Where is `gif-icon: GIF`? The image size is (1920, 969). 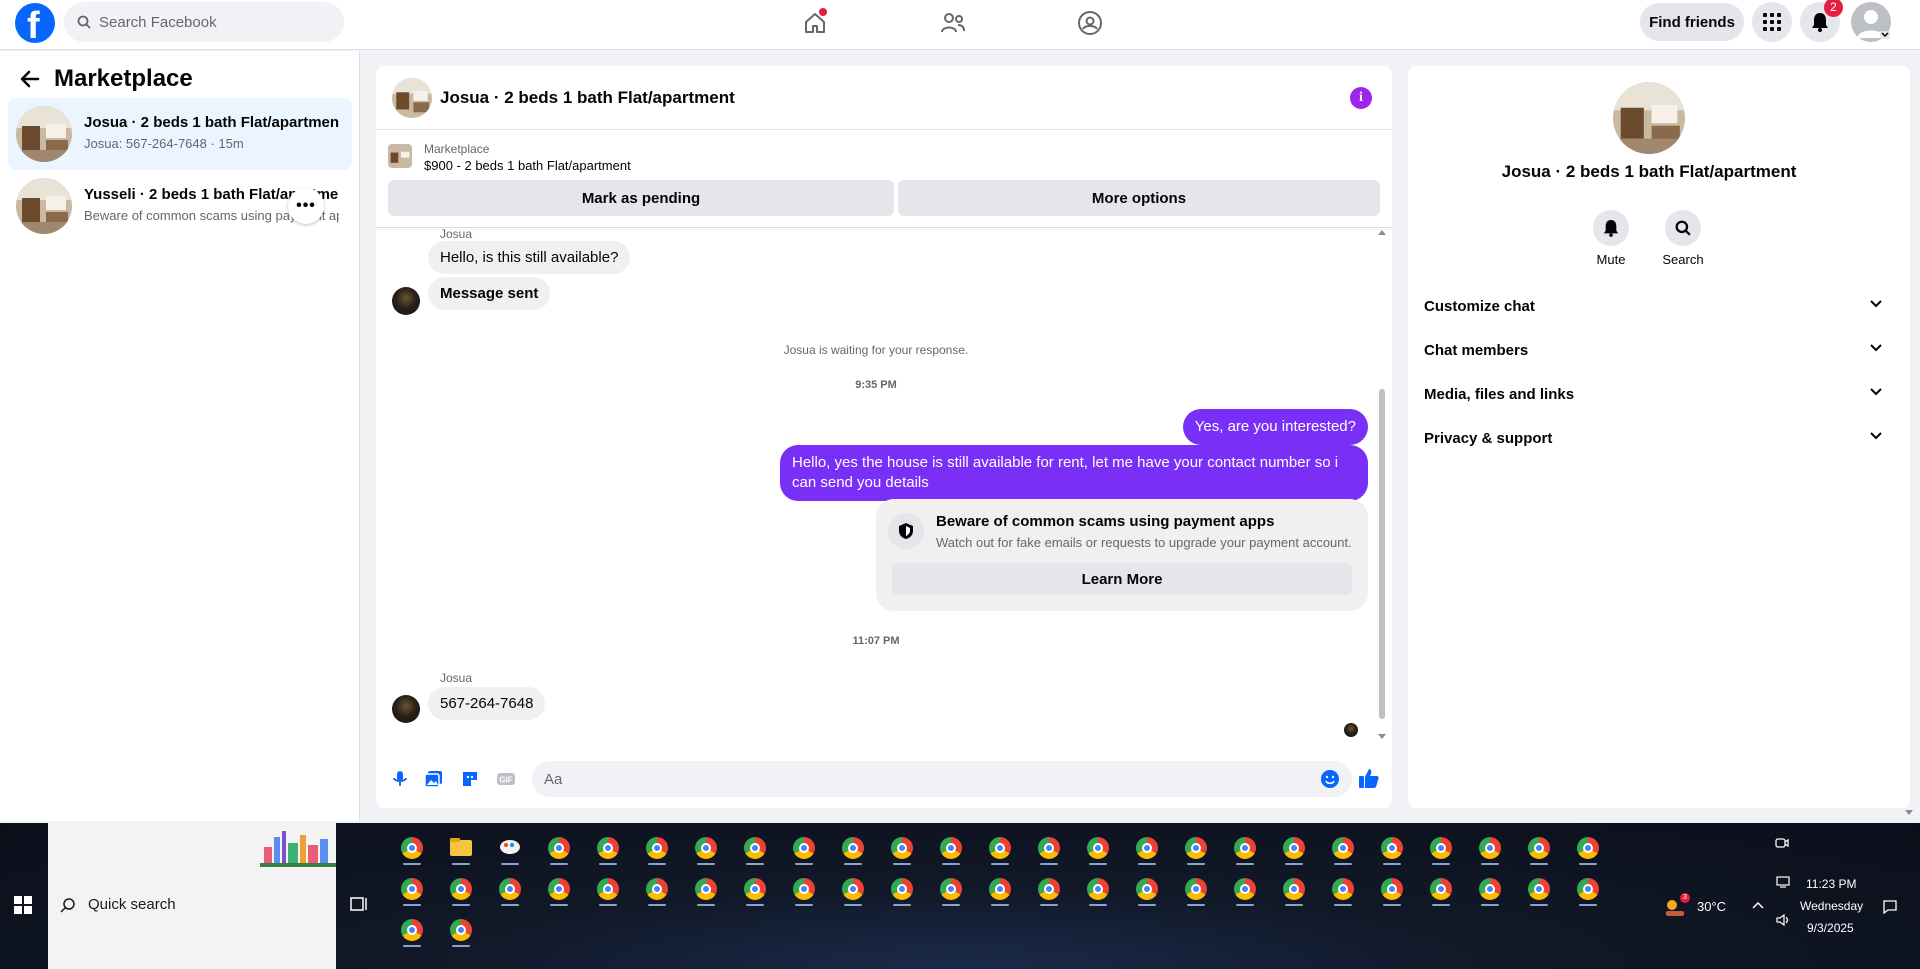
gif-icon: GIF is located at coordinates (506, 779).